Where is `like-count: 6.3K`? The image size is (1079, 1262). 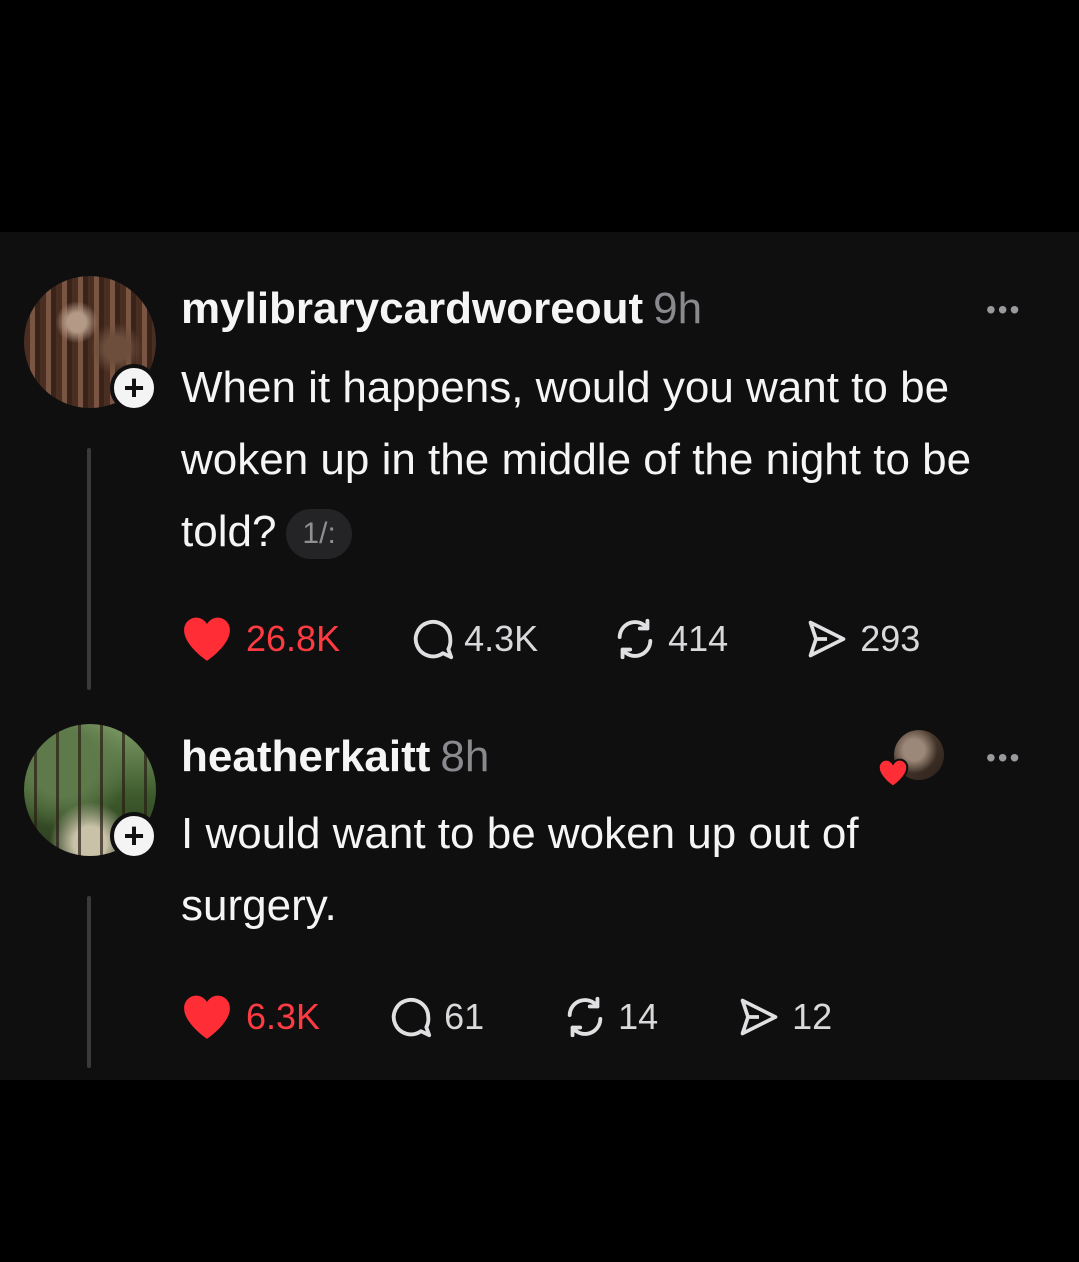
like-count: 6.3K is located at coordinates (283, 1016).